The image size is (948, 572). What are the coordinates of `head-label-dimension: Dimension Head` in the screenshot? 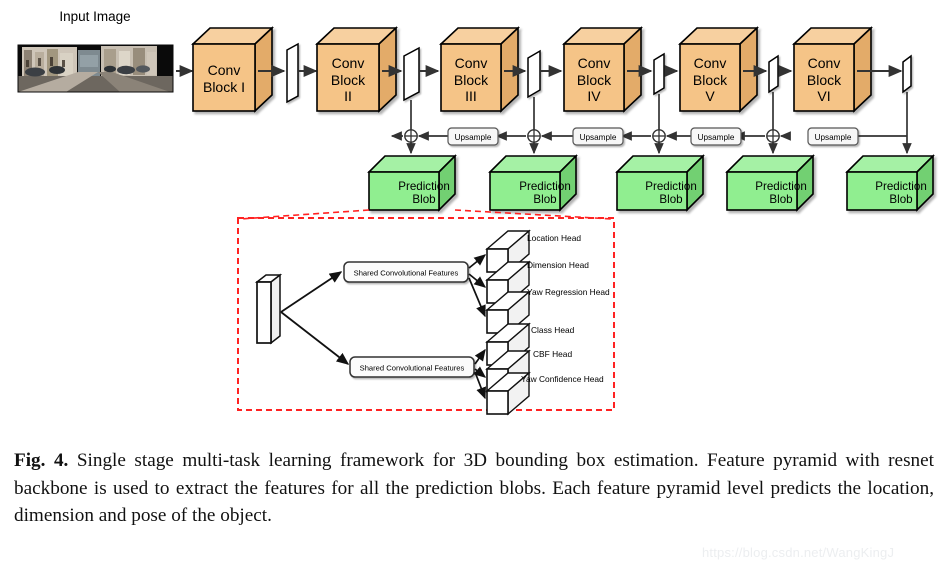 It's located at (558, 265).